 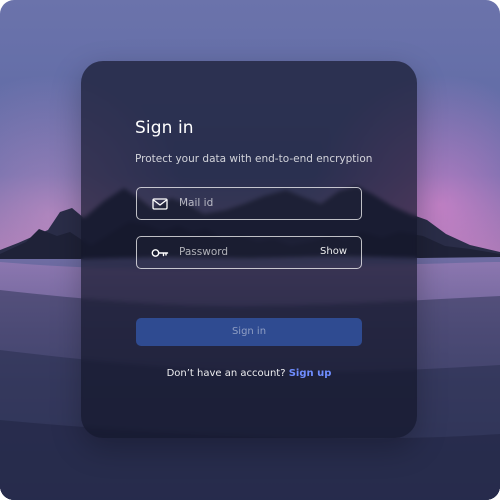 I want to click on page-title: Sign in, so click(x=164, y=128).